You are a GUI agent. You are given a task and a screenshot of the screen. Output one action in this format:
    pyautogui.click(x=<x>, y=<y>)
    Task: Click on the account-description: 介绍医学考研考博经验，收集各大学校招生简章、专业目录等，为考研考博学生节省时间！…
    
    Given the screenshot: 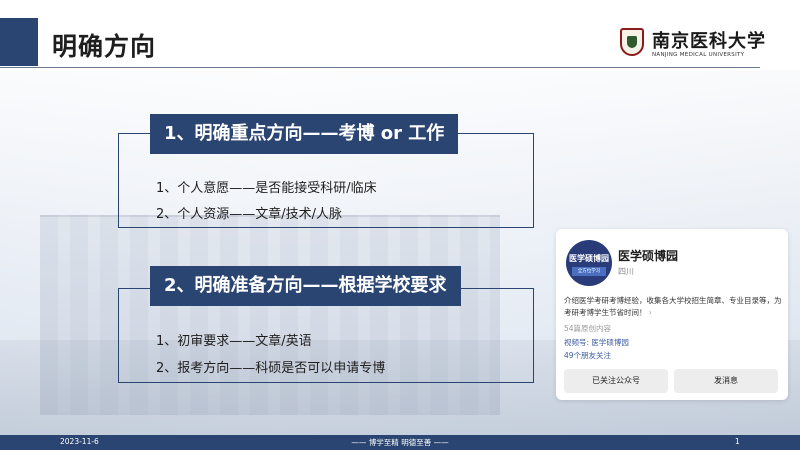 What is the action you would take?
    pyautogui.click(x=673, y=307)
    